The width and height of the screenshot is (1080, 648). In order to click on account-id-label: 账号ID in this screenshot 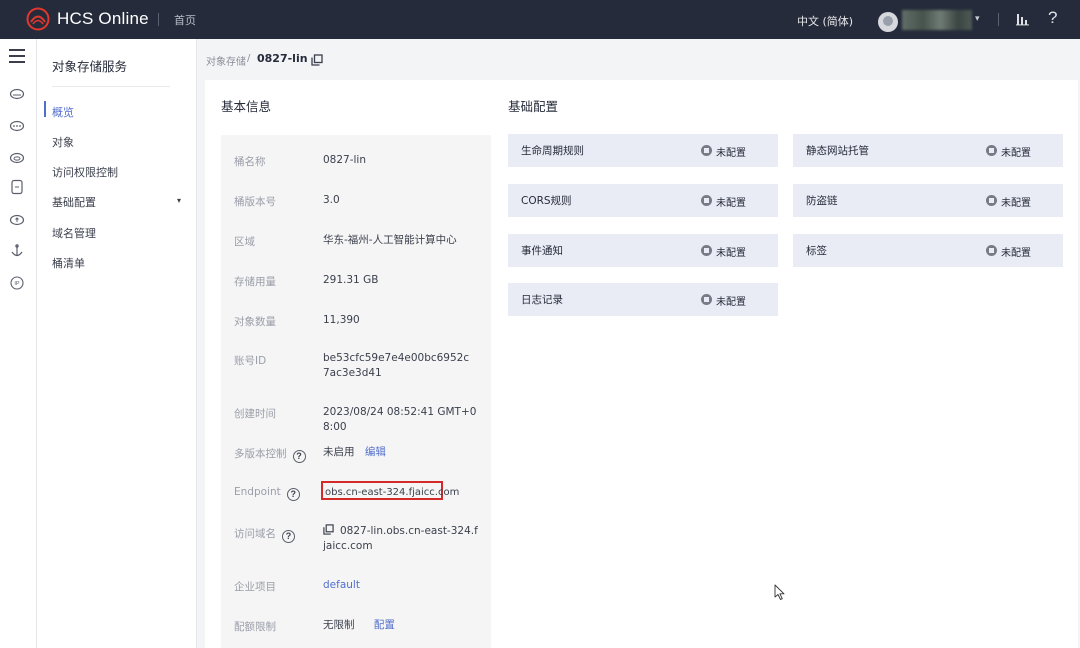, I will do `click(250, 361)`.